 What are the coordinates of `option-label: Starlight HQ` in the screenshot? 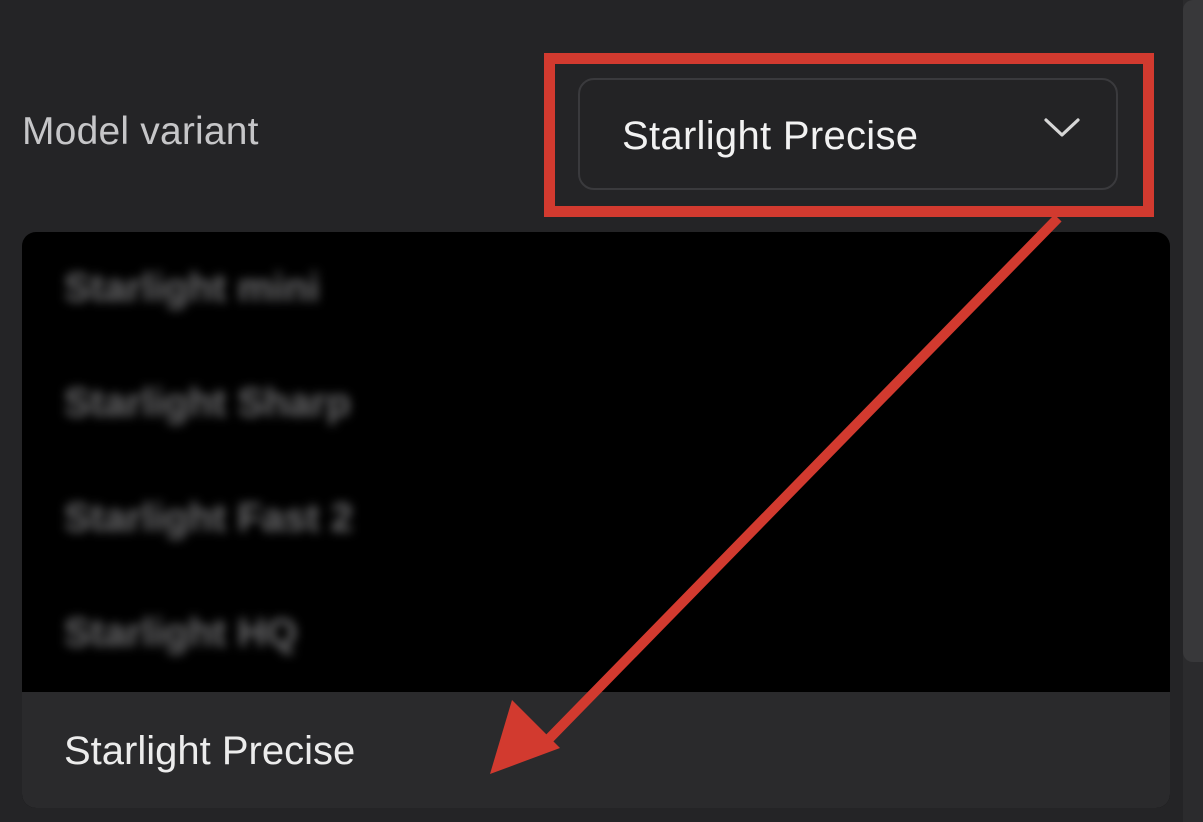 It's located at (181, 633).